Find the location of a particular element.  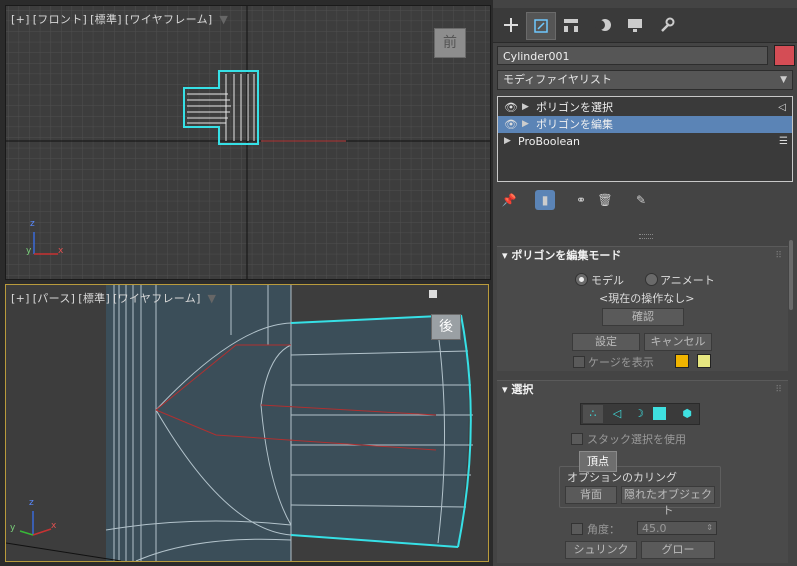

pin-stack-icon: 📌 is located at coordinates (509, 200).